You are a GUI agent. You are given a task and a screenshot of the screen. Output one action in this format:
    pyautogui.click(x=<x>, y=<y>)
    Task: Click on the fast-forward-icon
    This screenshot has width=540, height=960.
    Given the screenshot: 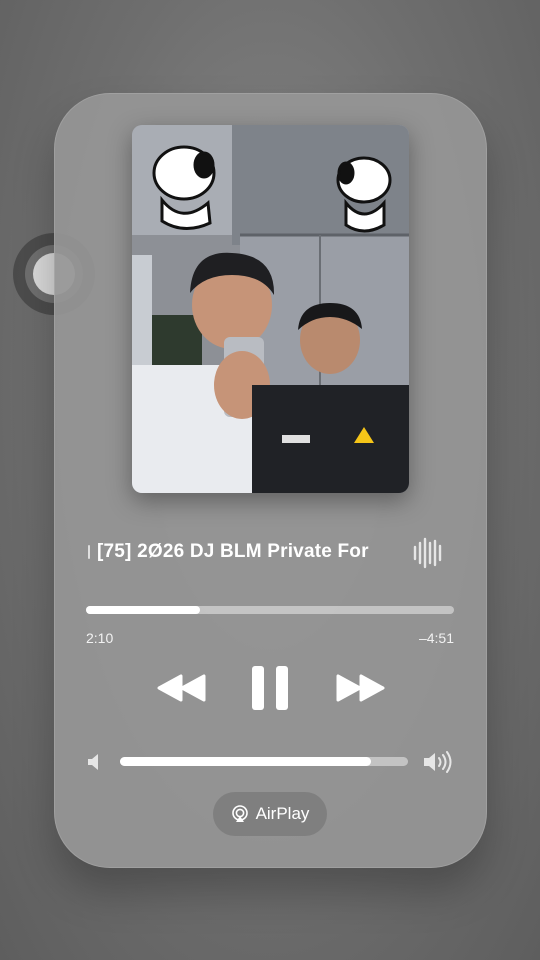 What is the action you would take?
    pyautogui.click(x=360, y=688)
    